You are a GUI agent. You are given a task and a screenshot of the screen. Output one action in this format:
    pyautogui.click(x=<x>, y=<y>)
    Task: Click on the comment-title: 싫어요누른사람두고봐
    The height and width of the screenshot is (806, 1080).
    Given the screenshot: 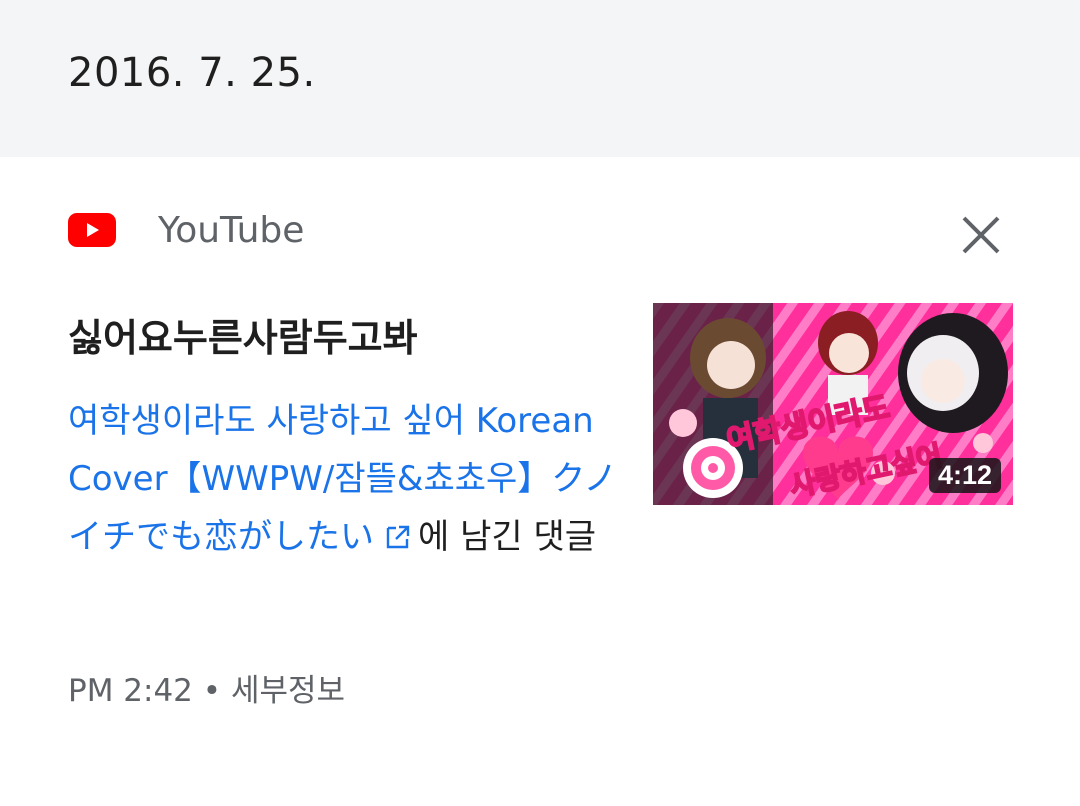 What is the action you would take?
    pyautogui.click(x=243, y=338)
    